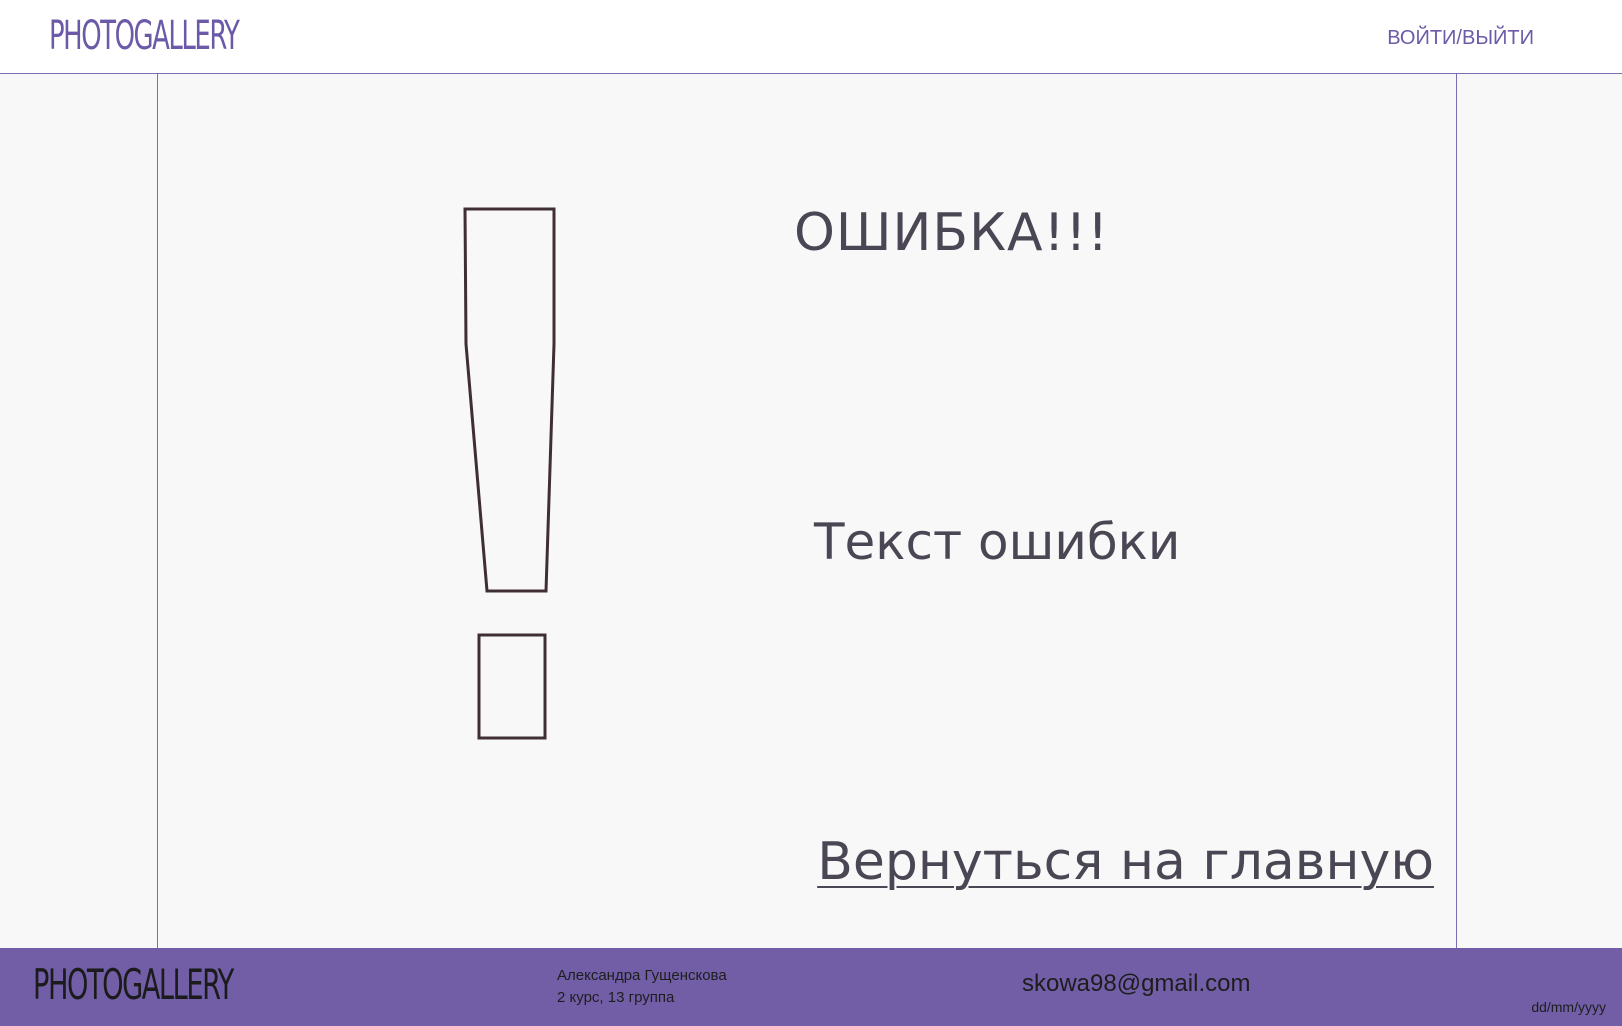 The width and height of the screenshot is (1622, 1026). Describe the element at coordinates (642, 975) in the screenshot. I see `author-name: Александра Гущенскова` at that location.